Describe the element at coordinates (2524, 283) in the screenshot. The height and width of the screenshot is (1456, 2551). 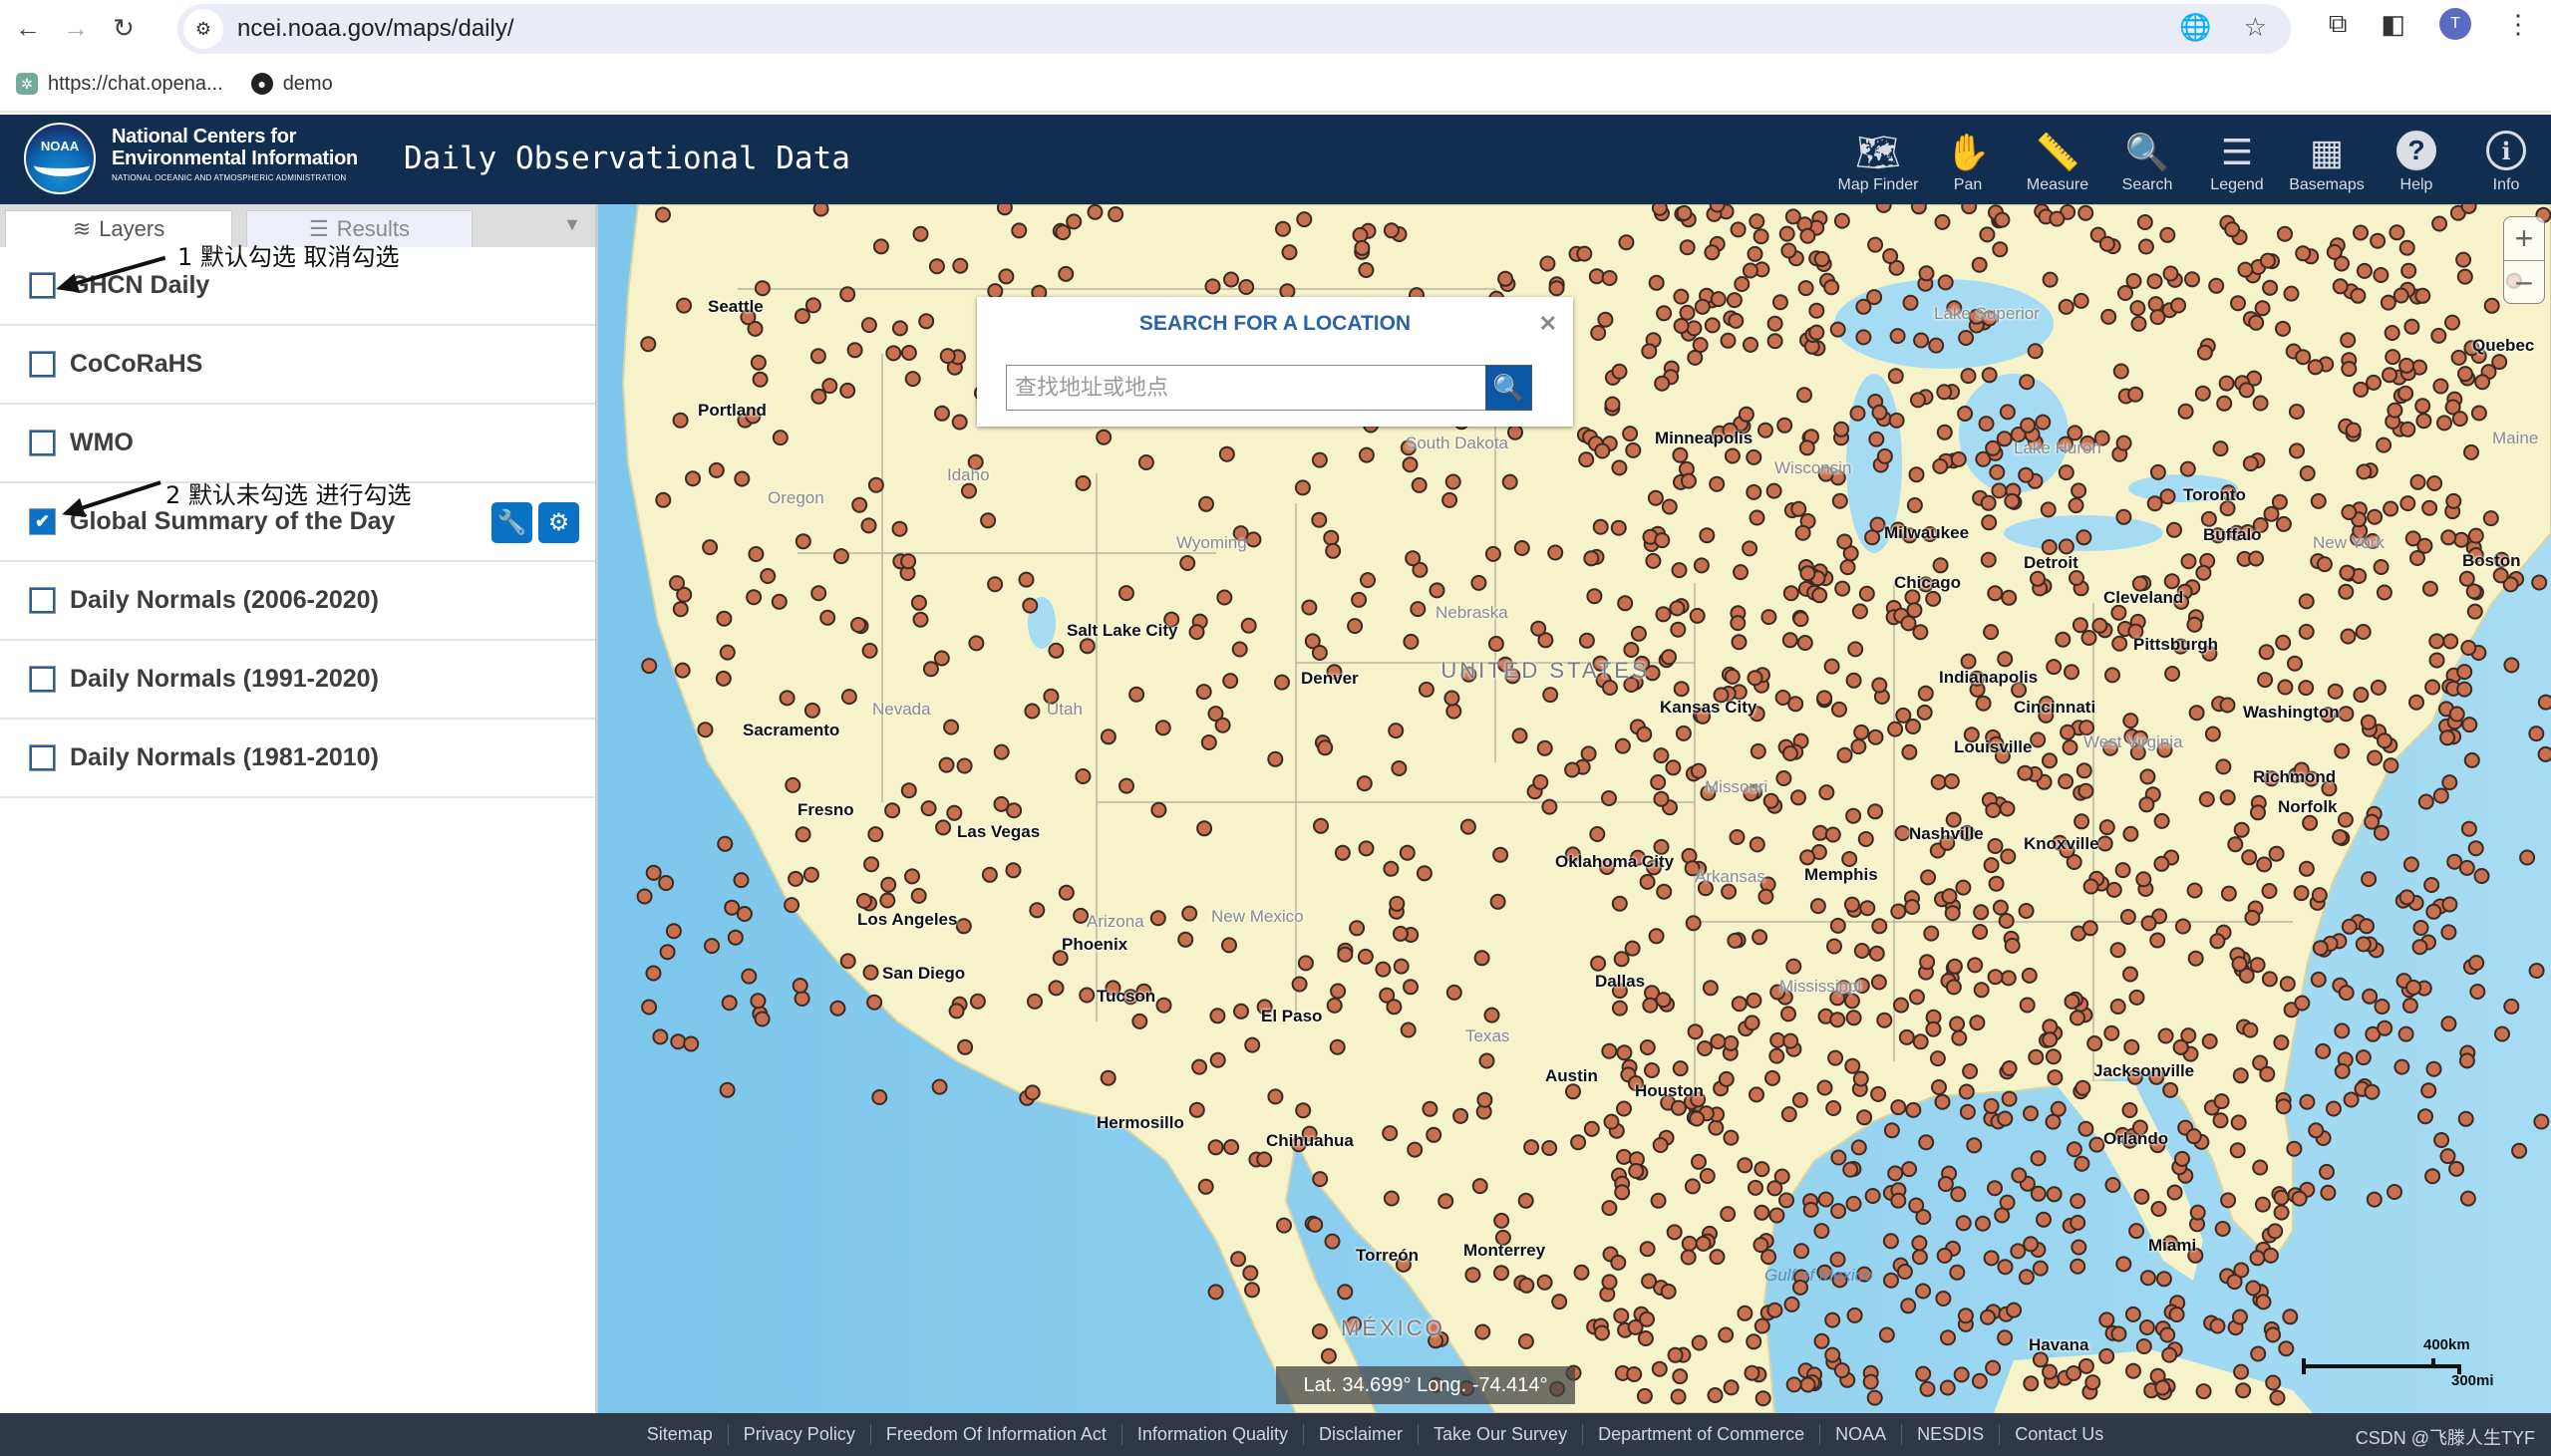
I see `zoom-out-button: −` at that location.